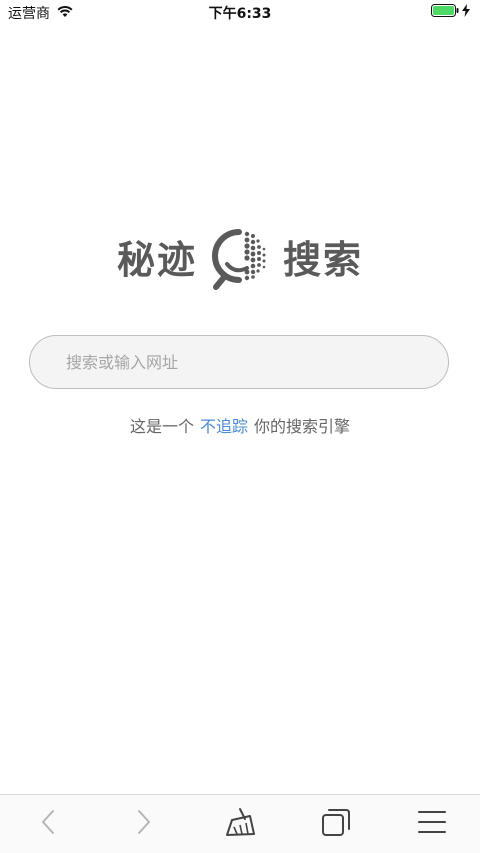 This screenshot has height=853, width=480. Describe the element at coordinates (224, 426) in the screenshot. I see `tagline-link: 不追踪` at that location.